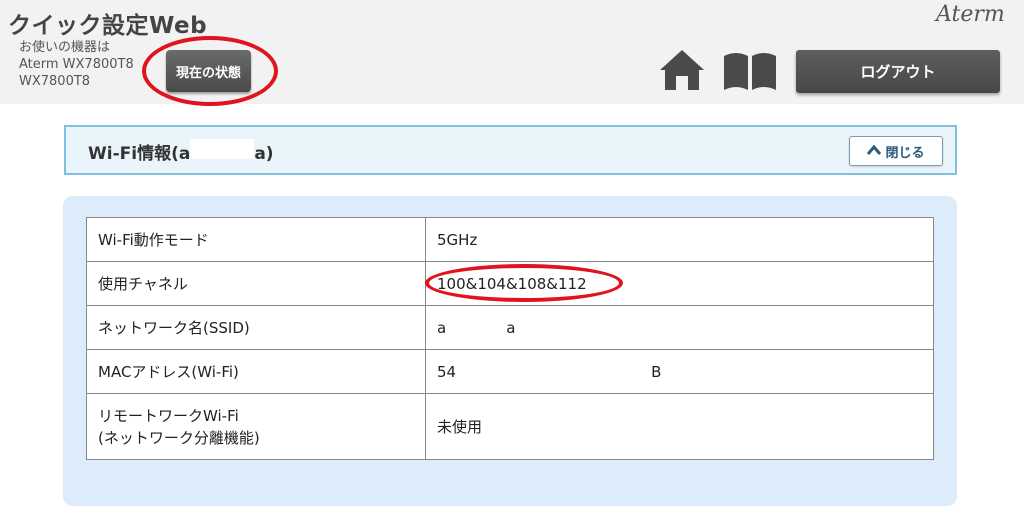 This screenshot has width=1024, height=520. I want to click on redaction-block, so click(222, 149).